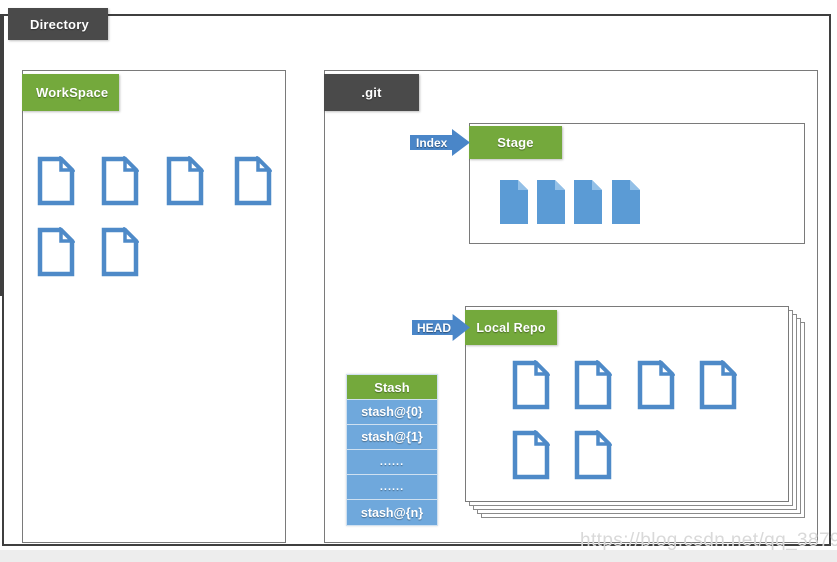  What do you see at coordinates (434, 327) in the screenshot?
I see `head-arrow-label: HEAD` at bounding box center [434, 327].